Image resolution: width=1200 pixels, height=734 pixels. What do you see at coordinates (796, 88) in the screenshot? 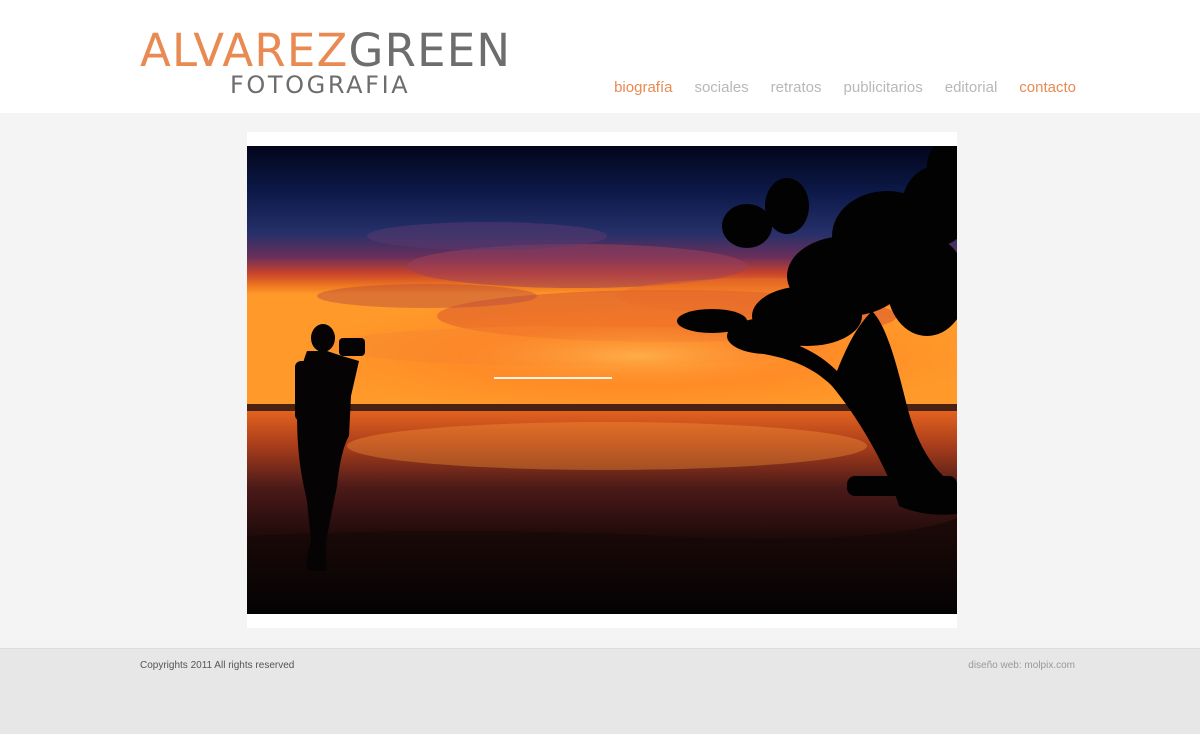
I see `nav-item-retratos: retratos` at bounding box center [796, 88].